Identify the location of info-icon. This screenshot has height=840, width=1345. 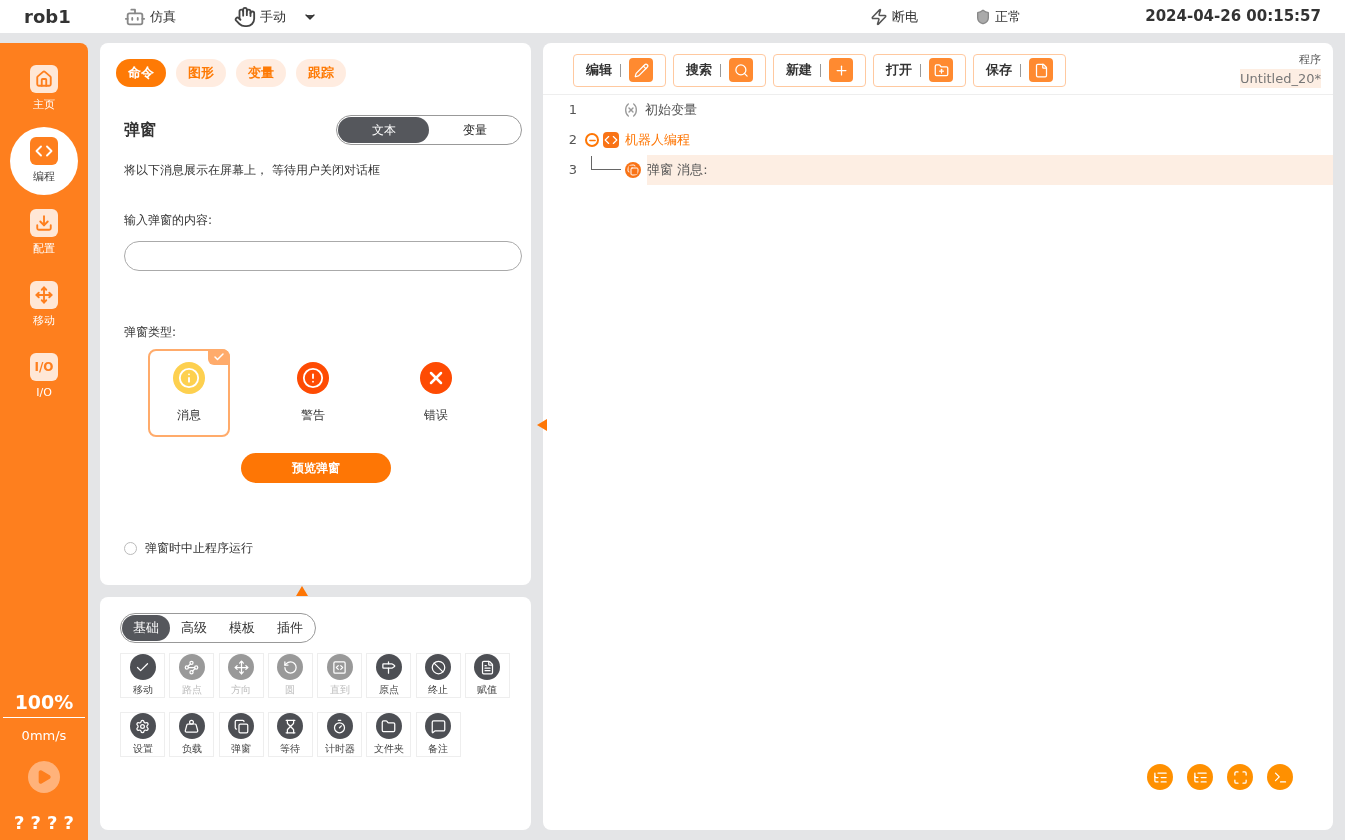
(188, 378).